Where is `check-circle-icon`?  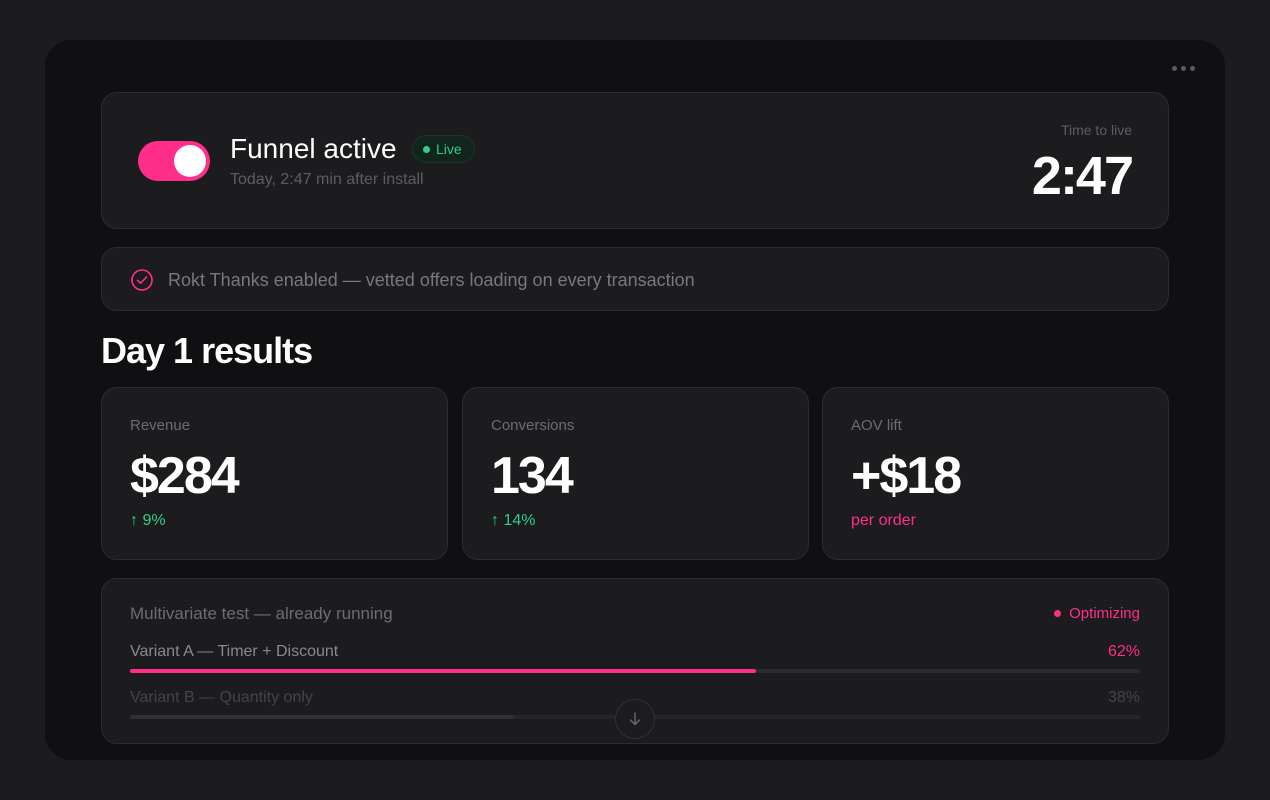 check-circle-icon is located at coordinates (142, 280).